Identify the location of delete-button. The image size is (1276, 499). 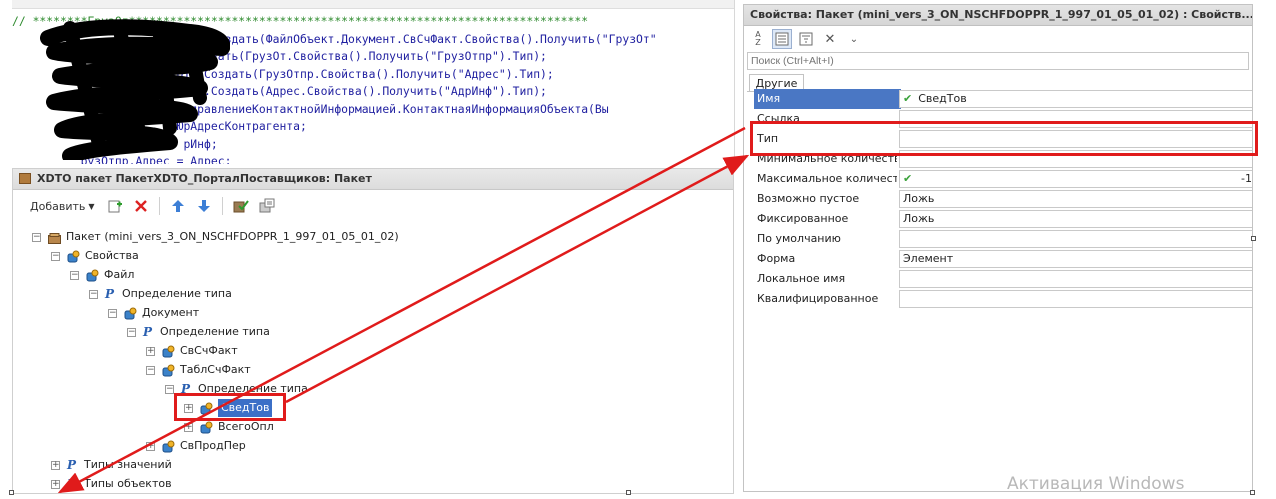
(141, 206).